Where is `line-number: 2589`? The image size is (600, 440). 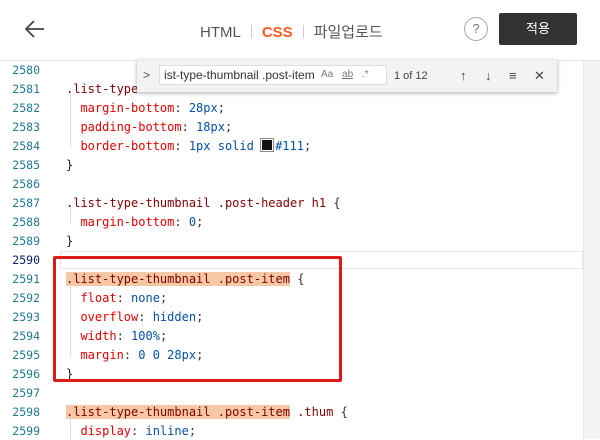 line-number: 2589 is located at coordinates (26, 241).